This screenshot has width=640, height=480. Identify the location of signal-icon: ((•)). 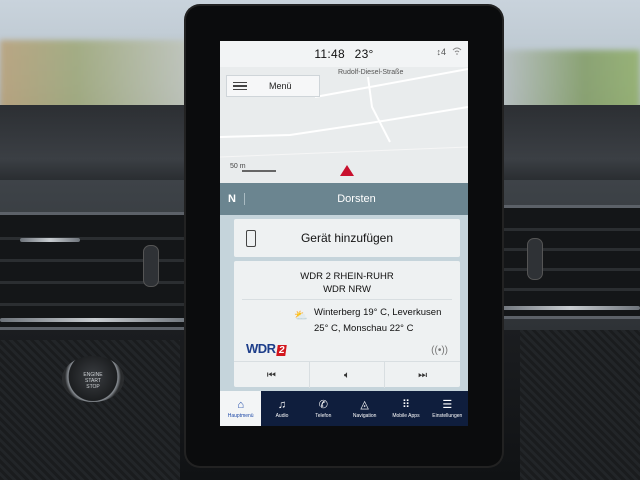
(439, 350).